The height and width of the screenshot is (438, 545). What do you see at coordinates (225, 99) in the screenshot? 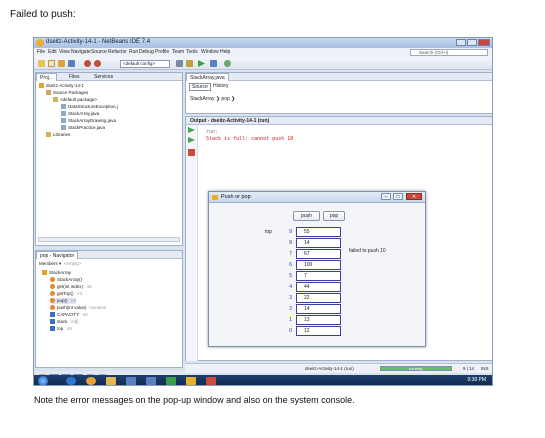
I see `crumb-method: pop` at bounding box center [225, 99].